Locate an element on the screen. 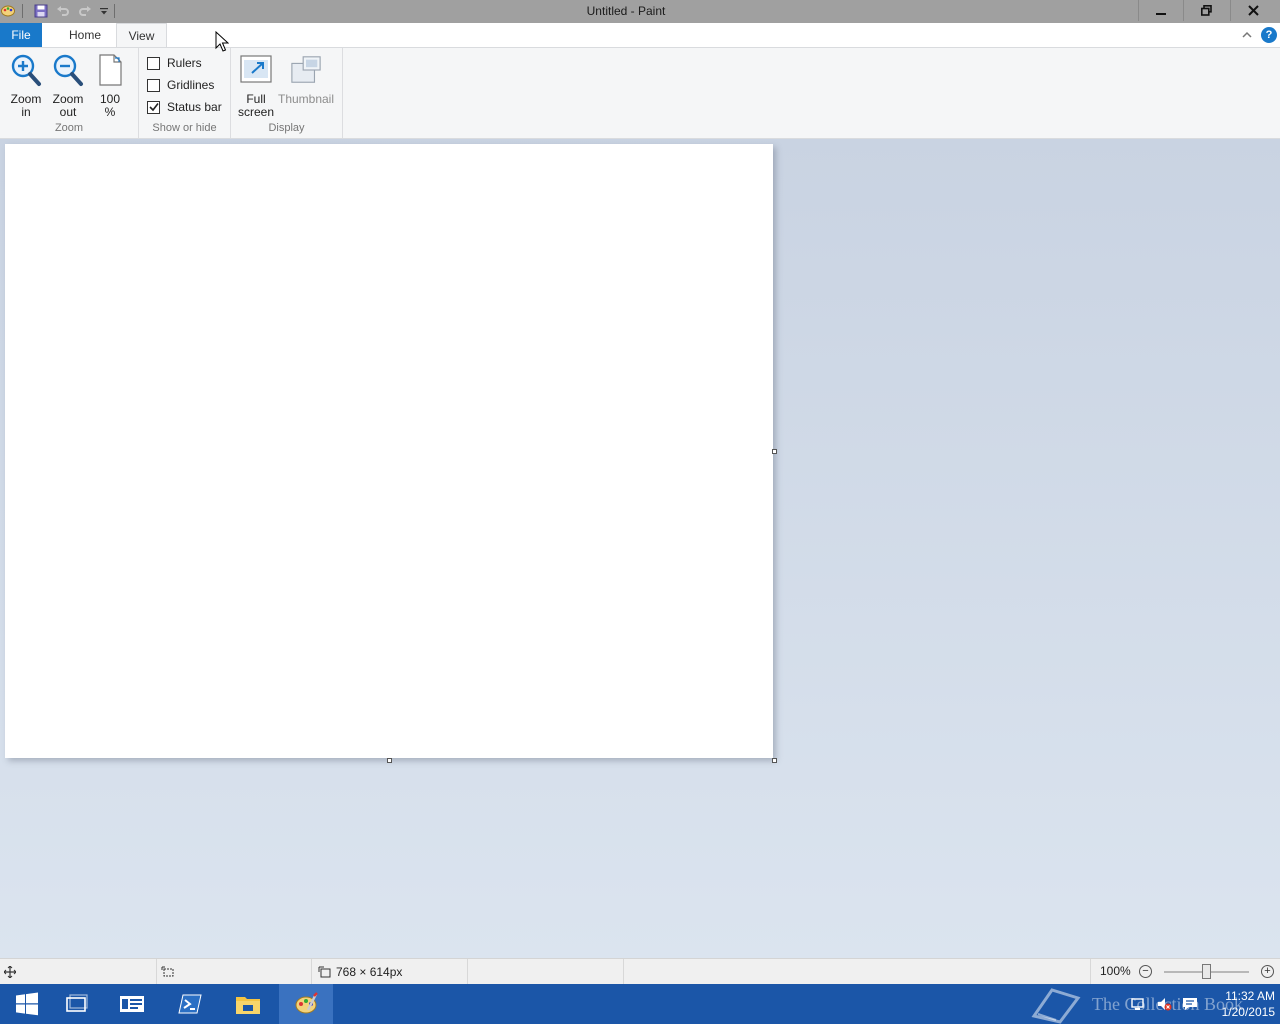  folder-icon is located at coordinates (248, 1005).